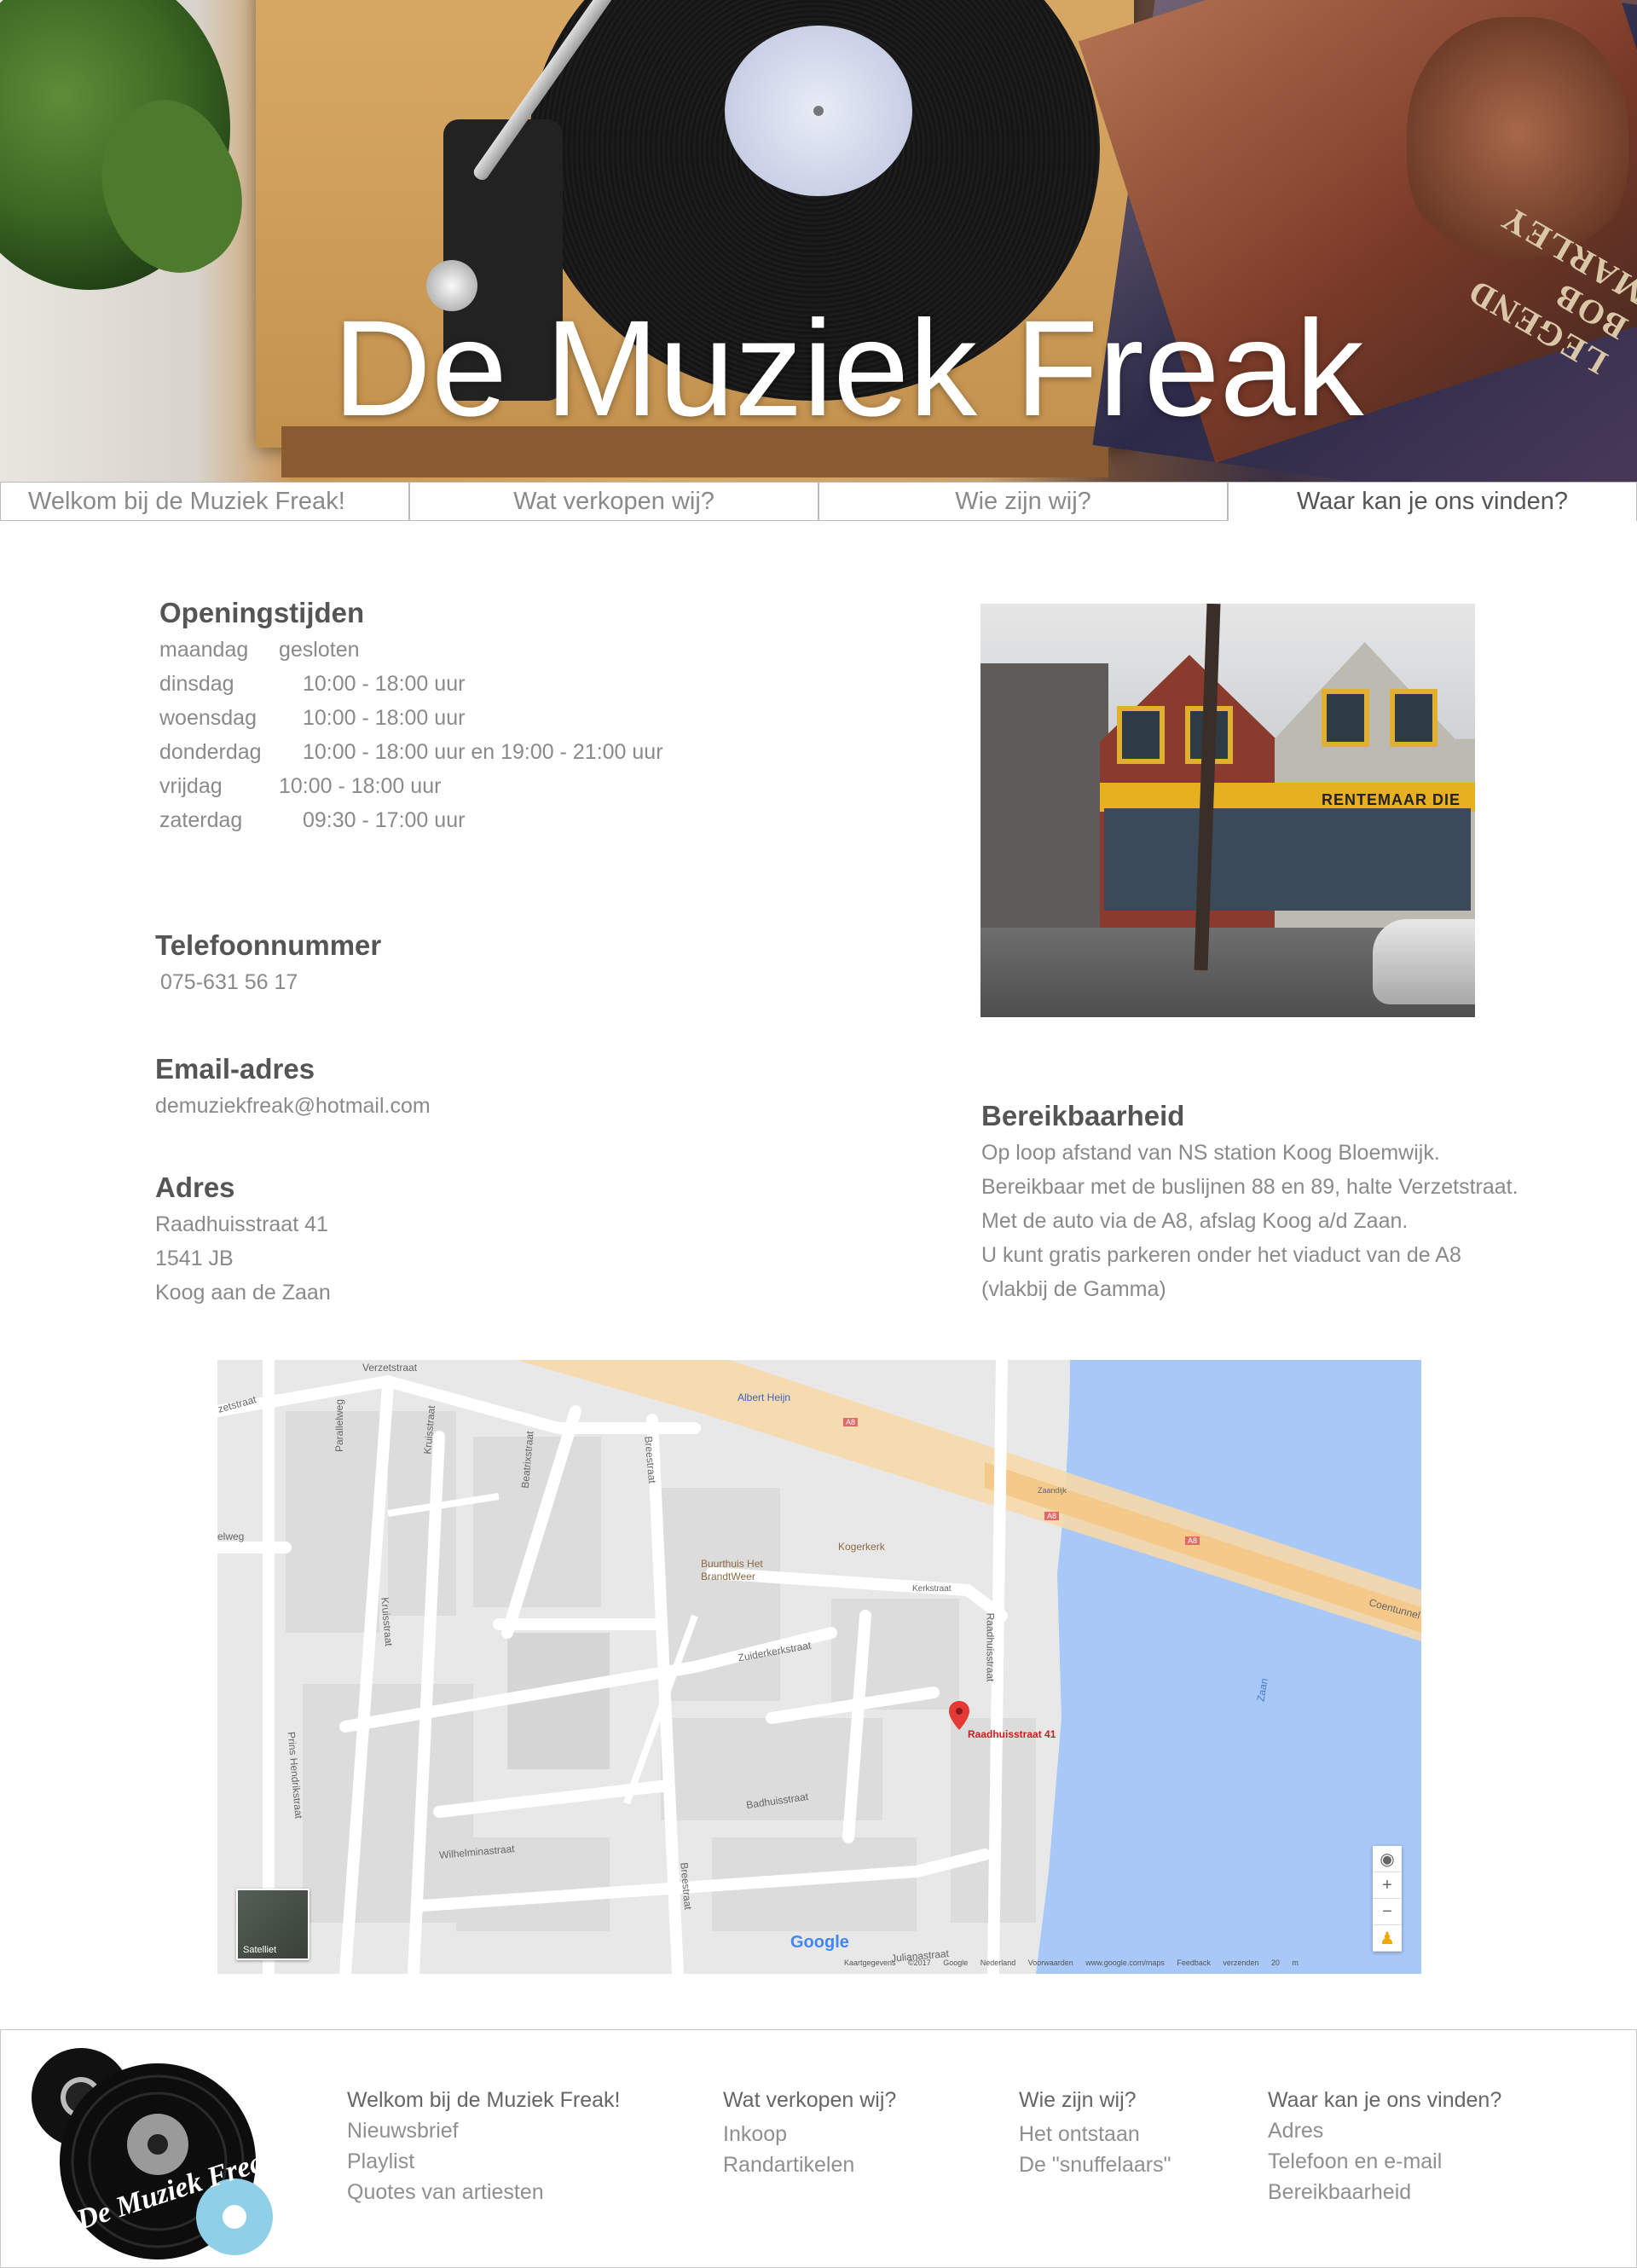  Describe the element at coordinates (208, 718) in the screenshot. I see `hours-day: woensdag` at that location.